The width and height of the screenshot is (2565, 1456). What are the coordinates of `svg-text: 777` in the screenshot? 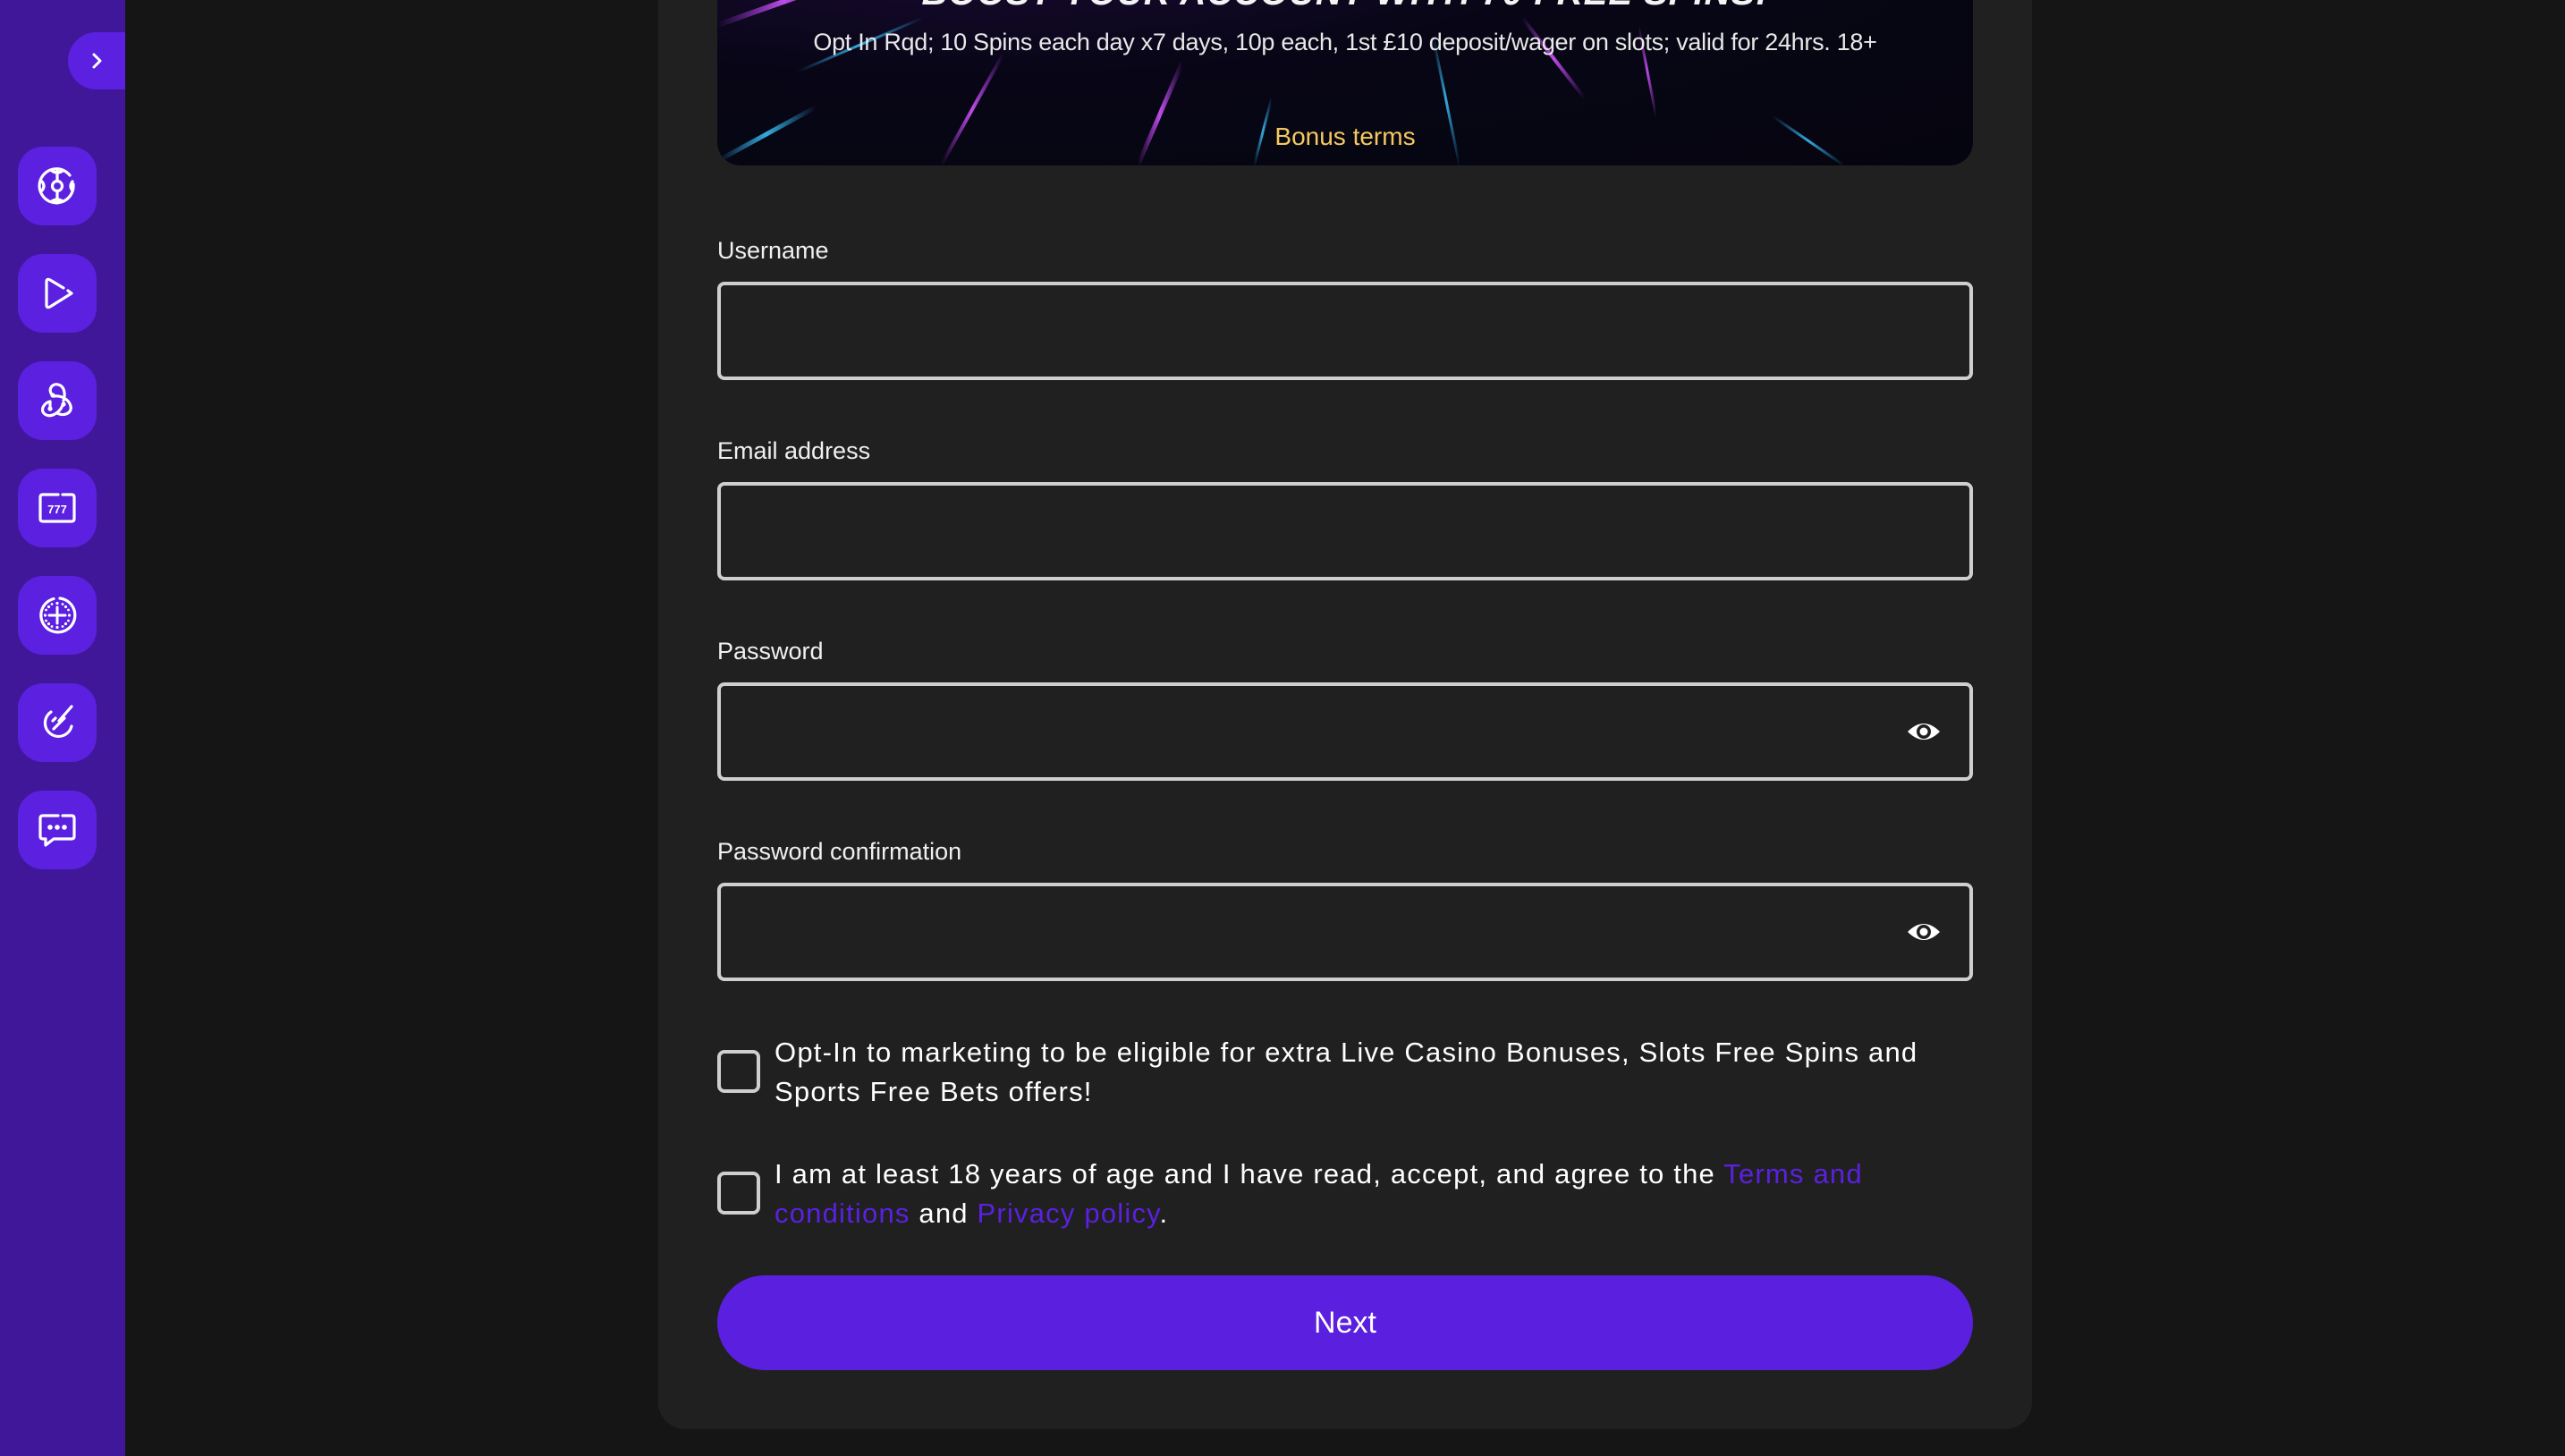 It's located at (57, 509).